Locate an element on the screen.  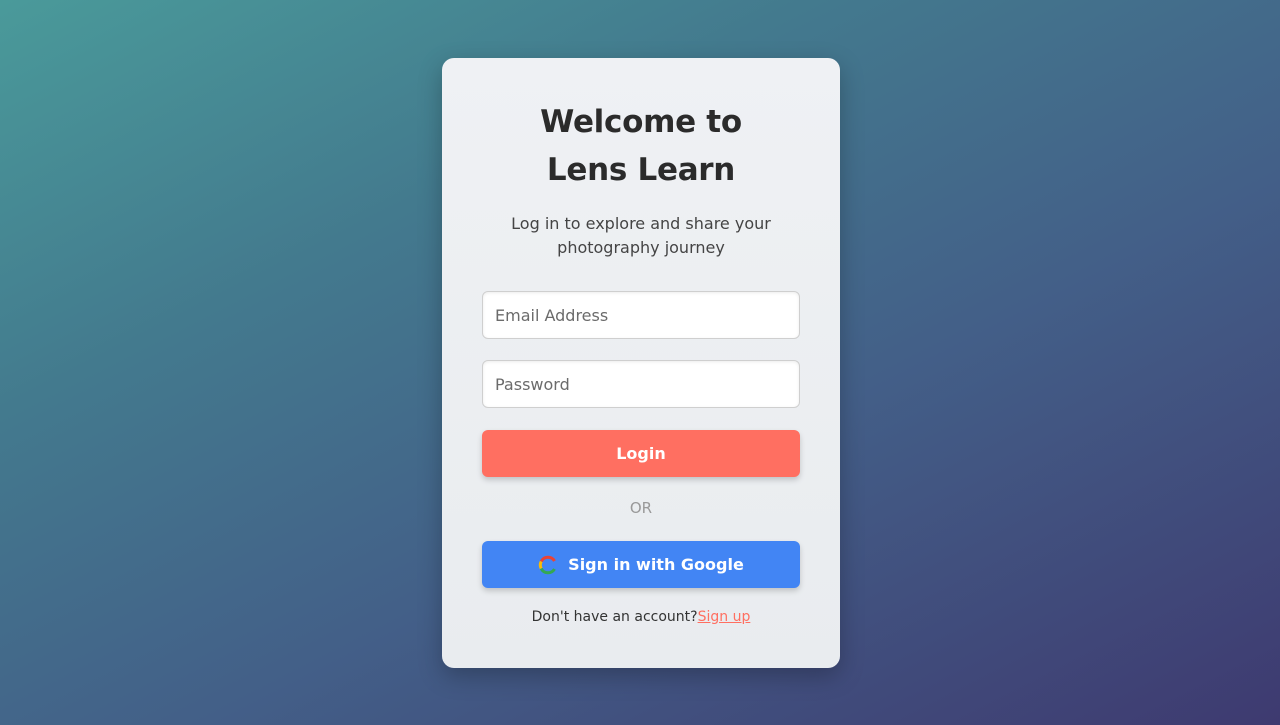
email-field is located at coordinates (641, 315).